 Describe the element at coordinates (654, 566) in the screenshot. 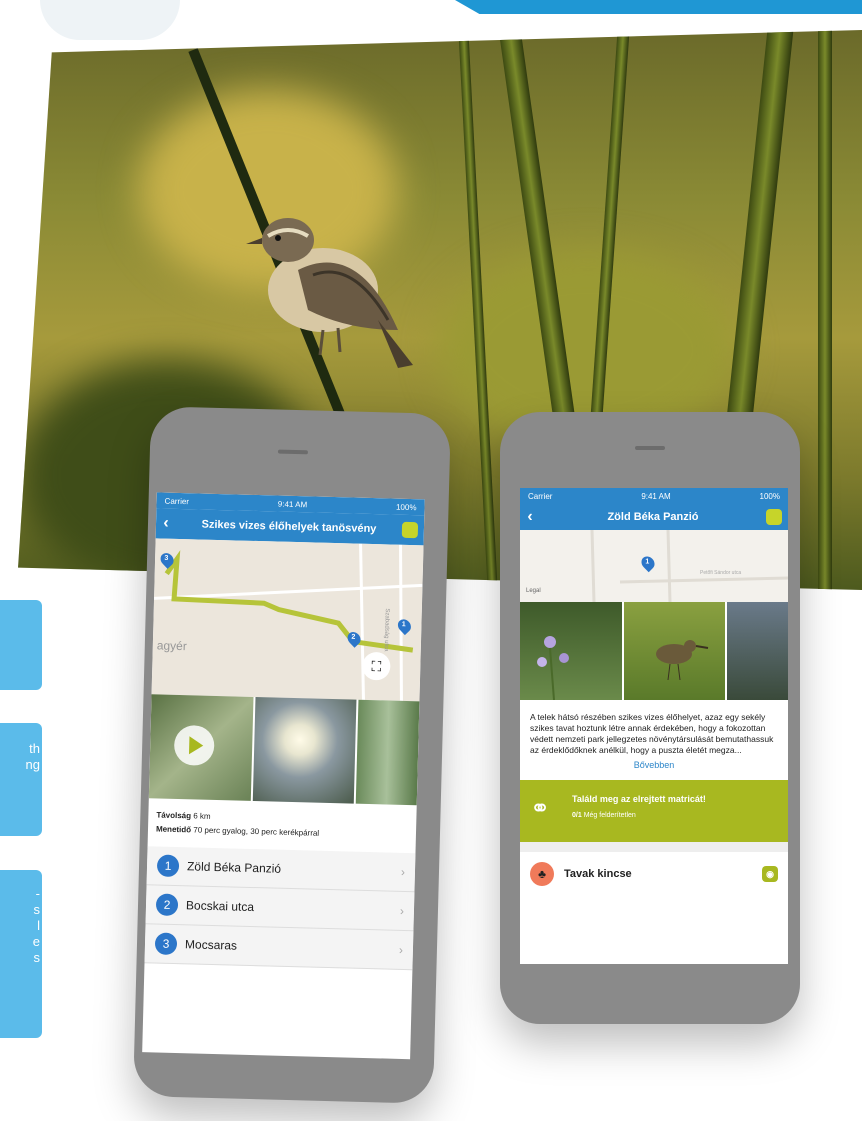

I see `location-map: 1 Legal Petőfi Sándor utca` at that location.